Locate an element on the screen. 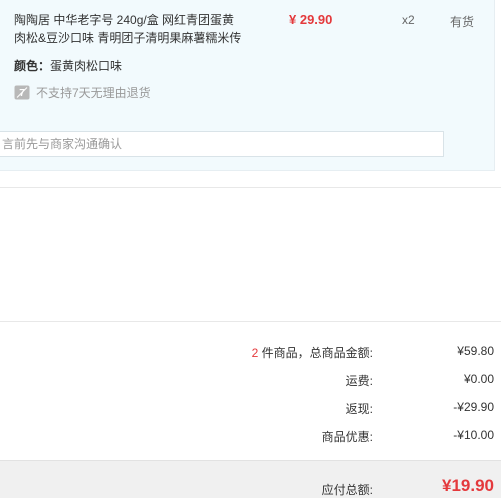  cashback-label: 返现: is located at coordinates (359, 409).